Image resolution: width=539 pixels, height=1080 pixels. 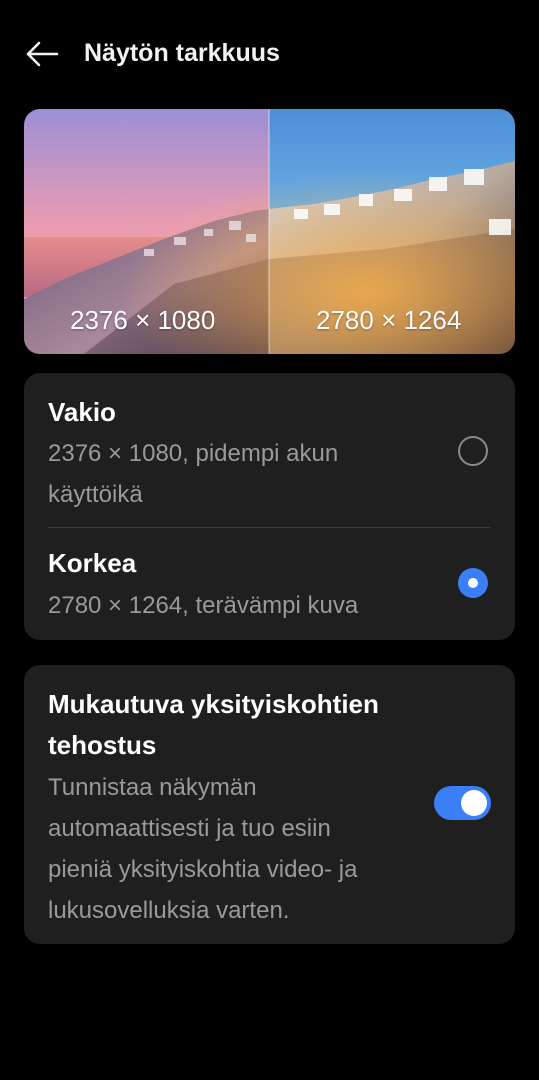 What do you see at coordinates (203, 605) in the screenshot?
I see `option-high-description: 2780 × 1264, terävämpi kuva` at bounding box center [203, 605].